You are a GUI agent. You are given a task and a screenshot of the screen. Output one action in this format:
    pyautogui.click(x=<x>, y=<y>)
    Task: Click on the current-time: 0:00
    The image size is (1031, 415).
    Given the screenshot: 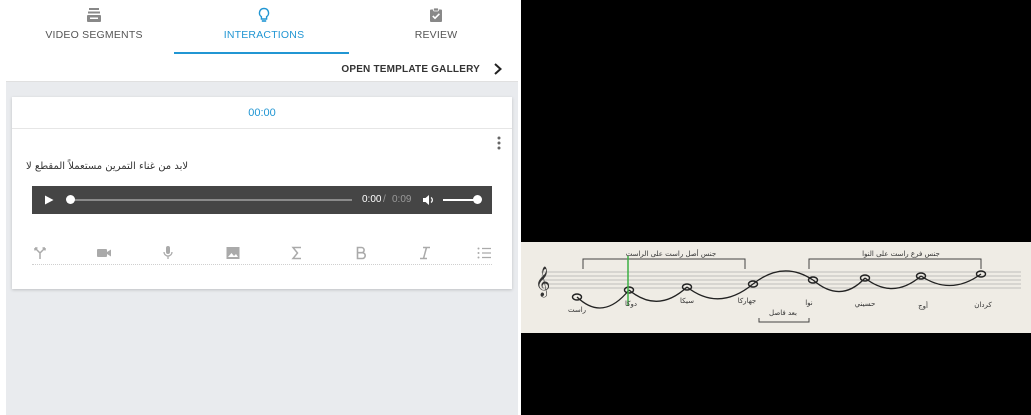 What is the action you would take?
    pyautogui.click(x=372, y=199)
    